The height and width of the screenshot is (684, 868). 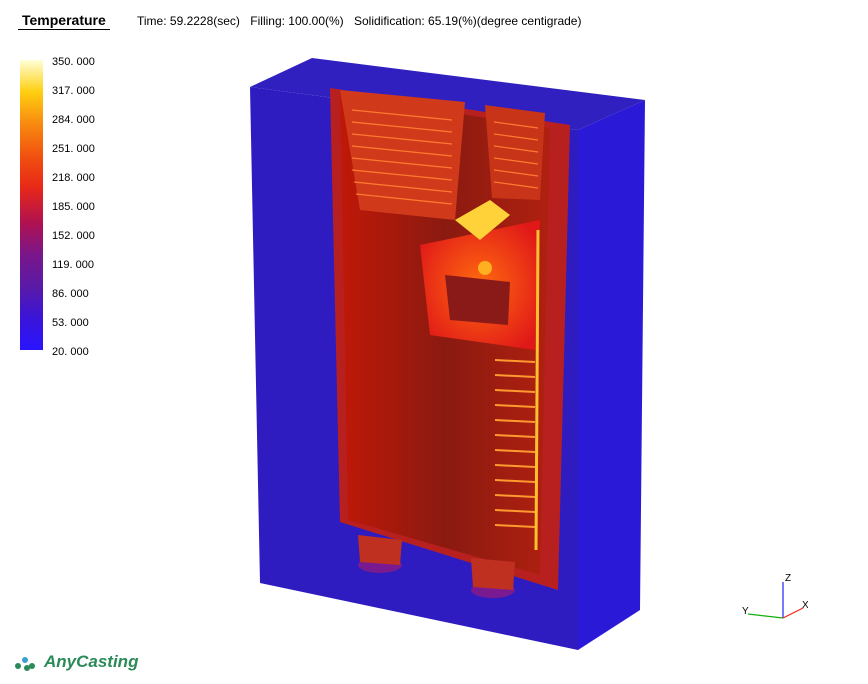 What do you see at coordinates (73, 62) in the screenshot?
I see `colorbar-tick-label: 350. 000` at bounding box center [73, 62].